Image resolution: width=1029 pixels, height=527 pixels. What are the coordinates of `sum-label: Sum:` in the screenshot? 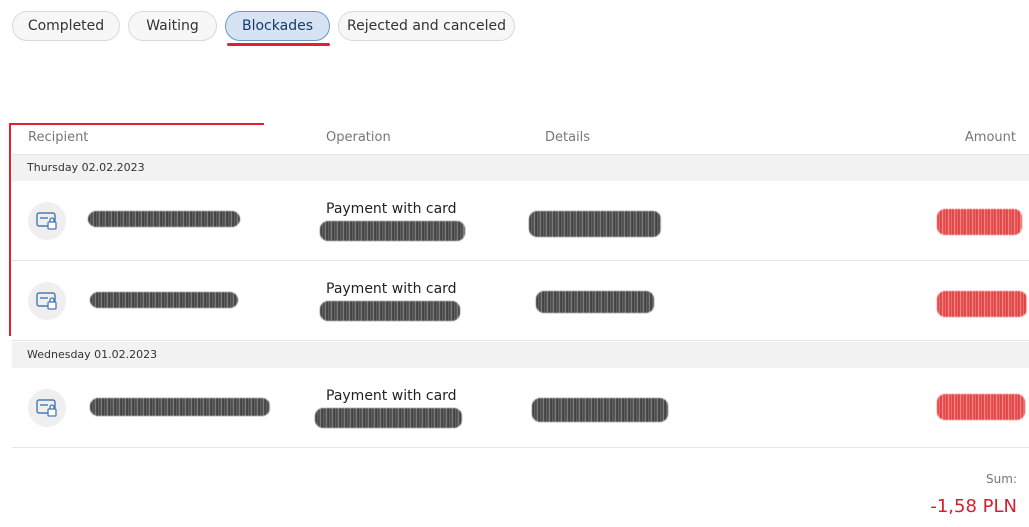 It's located at (1001, 479).